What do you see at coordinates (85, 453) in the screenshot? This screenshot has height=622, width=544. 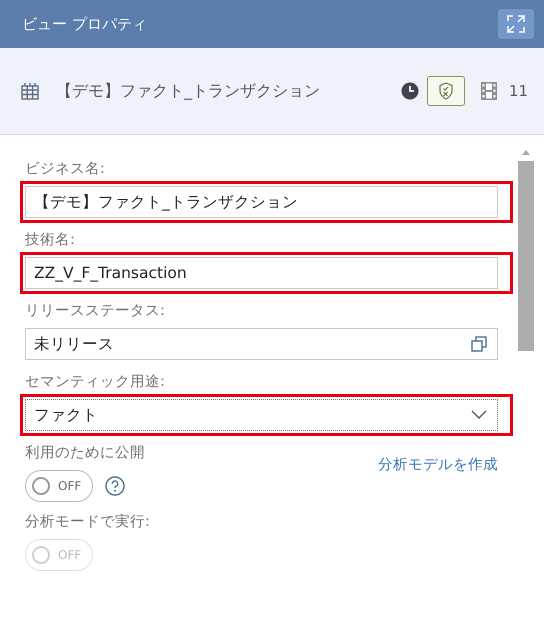 I see `field-label: 利用のために公開` at bounding box center [85, 453].